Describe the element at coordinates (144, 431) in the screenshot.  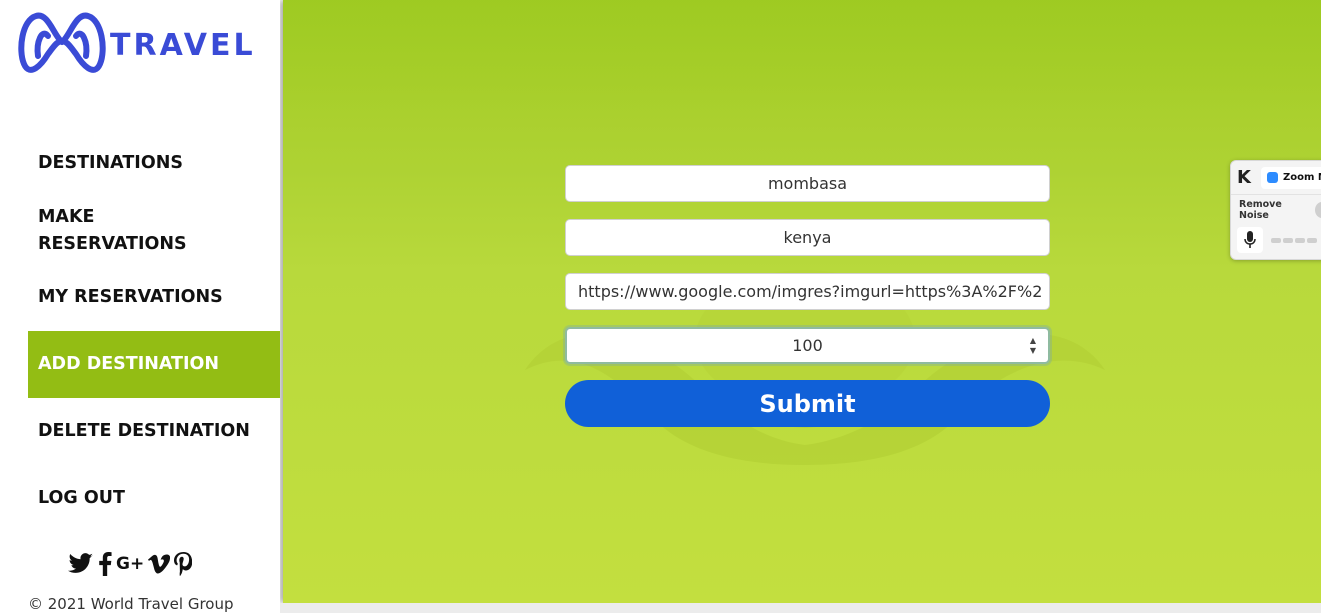
I see `sidebar-item-label: DELETE DESTINATION` at that location.